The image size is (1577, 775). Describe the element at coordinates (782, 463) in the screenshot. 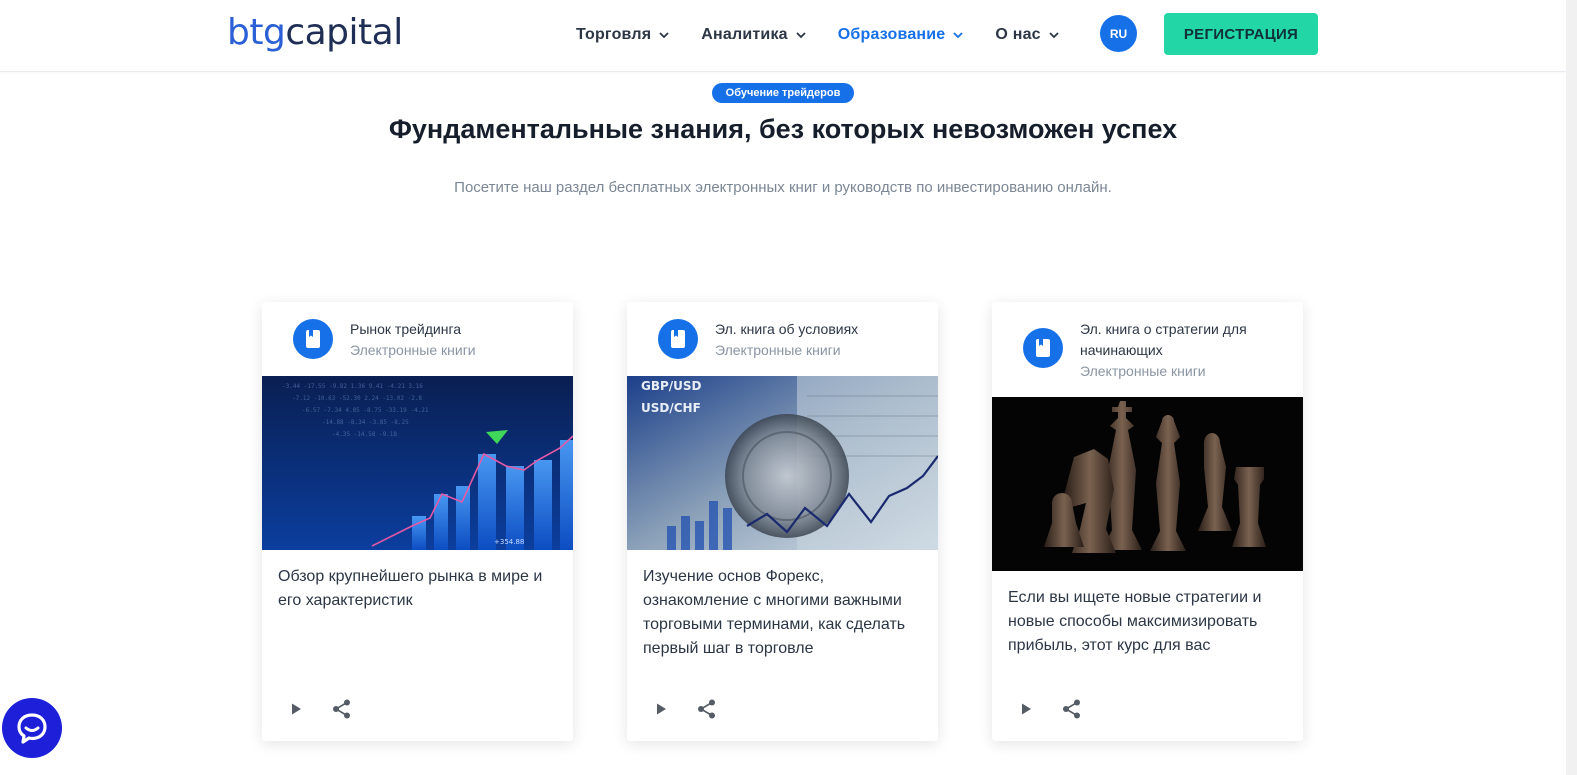

I see `card-image-forex-currency: GBP/USD USD/CHF` at that location.